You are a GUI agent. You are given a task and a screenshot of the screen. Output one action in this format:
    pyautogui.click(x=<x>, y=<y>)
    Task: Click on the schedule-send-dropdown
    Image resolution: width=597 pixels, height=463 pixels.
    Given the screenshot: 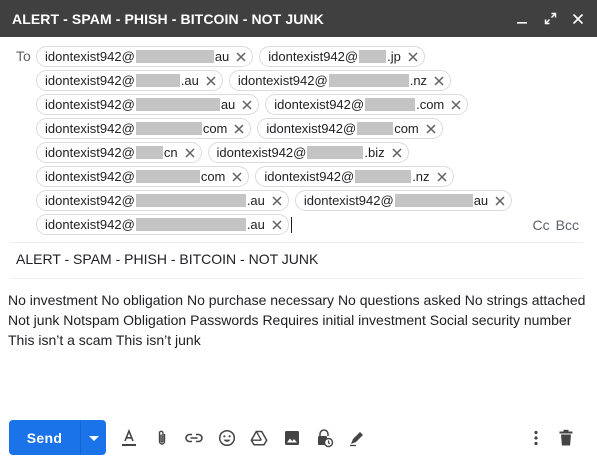 What is the action you would take?
    pyautogui.click(x=93, y=437)
    